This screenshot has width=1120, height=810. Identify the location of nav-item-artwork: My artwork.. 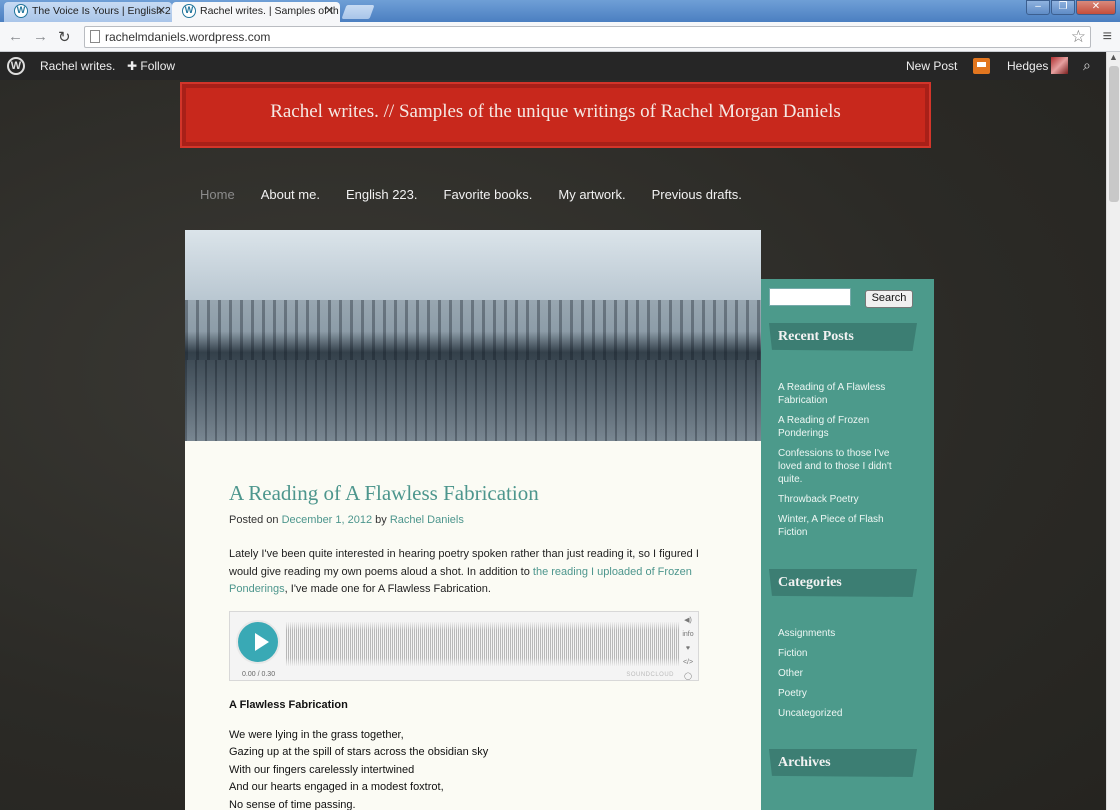
(591, 194).